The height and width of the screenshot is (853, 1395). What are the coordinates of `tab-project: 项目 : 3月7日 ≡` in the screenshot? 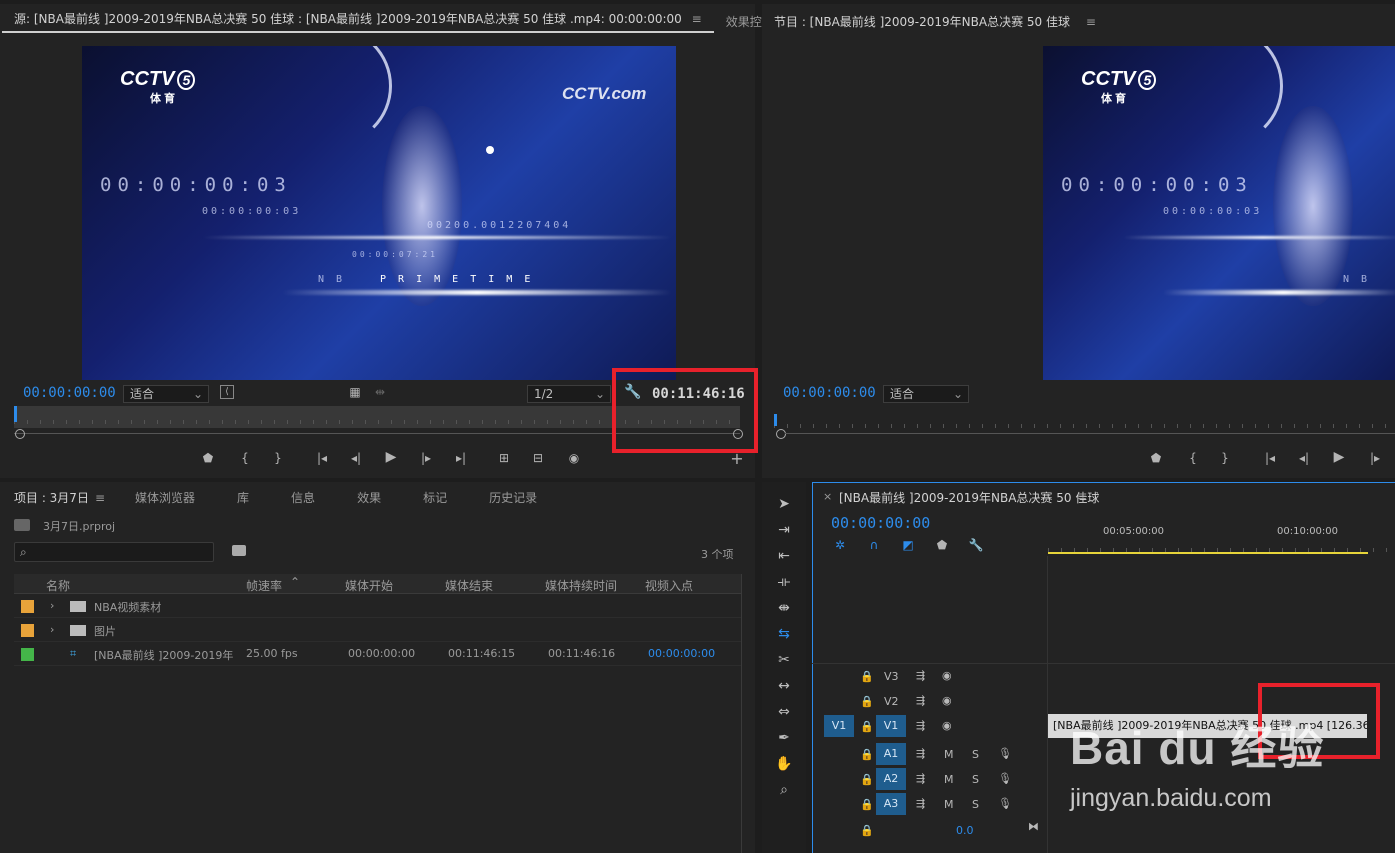 It's located at (58, 497).